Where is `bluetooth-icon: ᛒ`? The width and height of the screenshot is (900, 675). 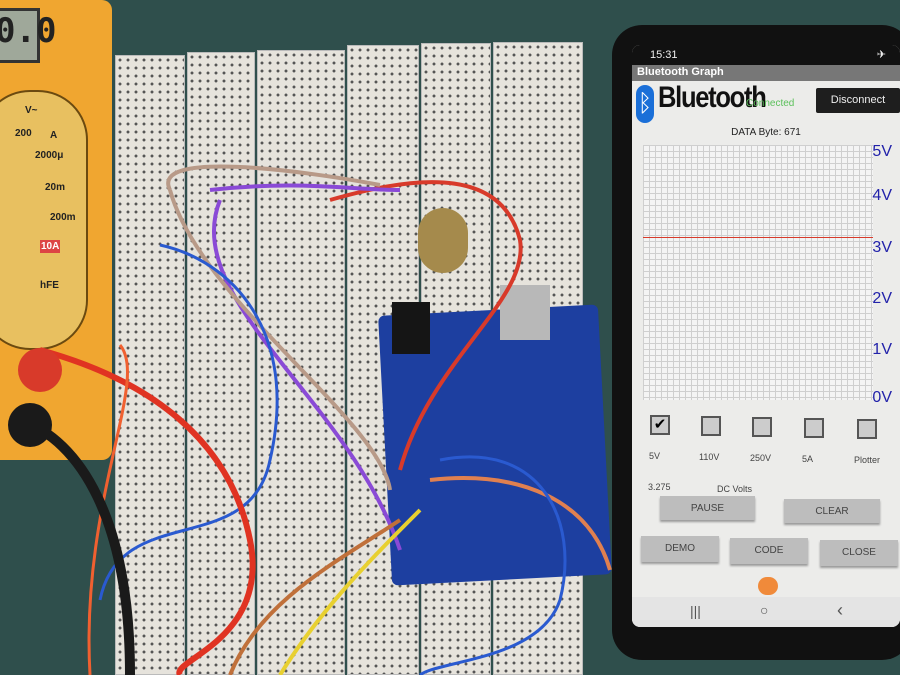 bluetooth-icon: ᛒ is located at coordinates (645, 104).